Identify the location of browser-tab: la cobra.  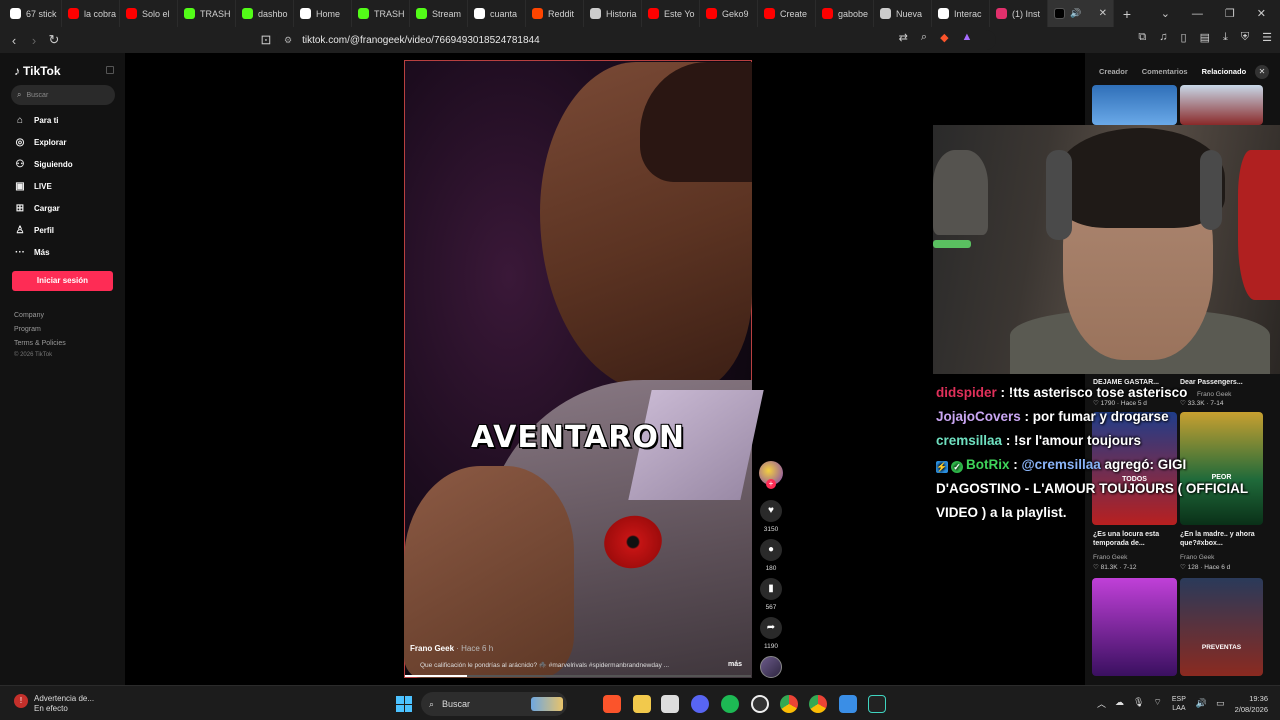
(91, 13).